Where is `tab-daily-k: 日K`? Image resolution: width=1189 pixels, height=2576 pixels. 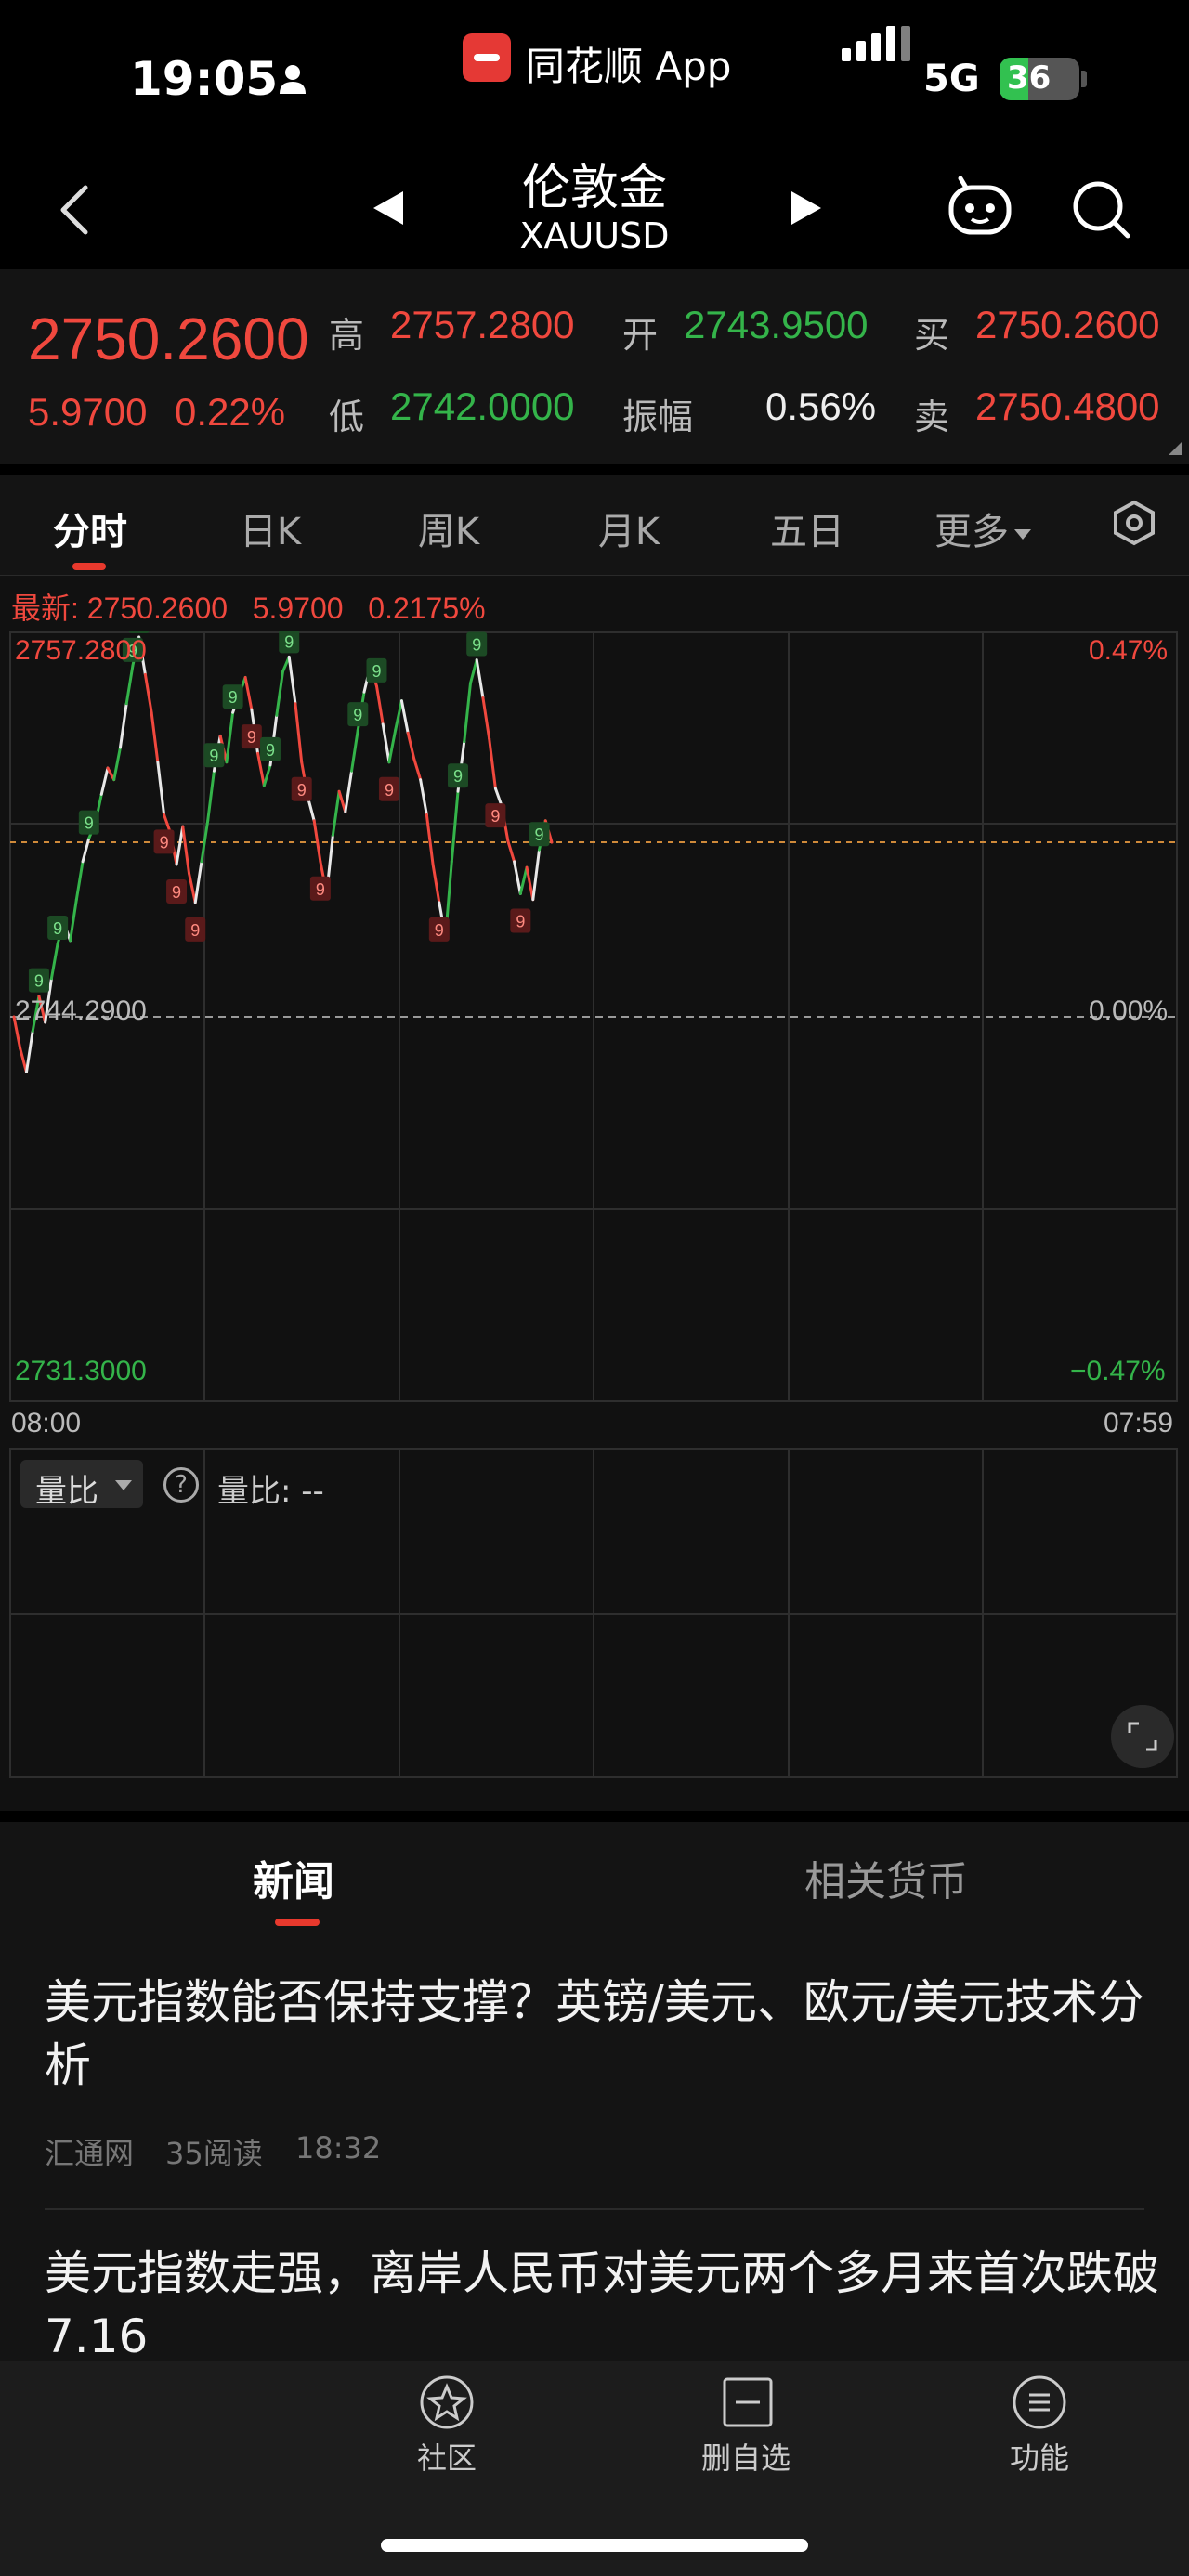 tab-daily-k: 日K is located at coordinates (270, 528).